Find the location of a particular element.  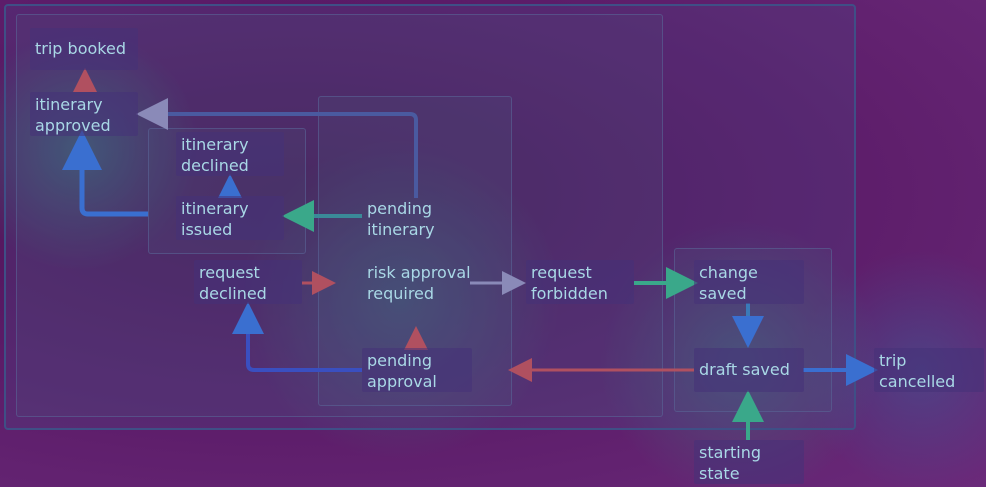

node-request-declined: request declined is located at coordinates (248, 282).